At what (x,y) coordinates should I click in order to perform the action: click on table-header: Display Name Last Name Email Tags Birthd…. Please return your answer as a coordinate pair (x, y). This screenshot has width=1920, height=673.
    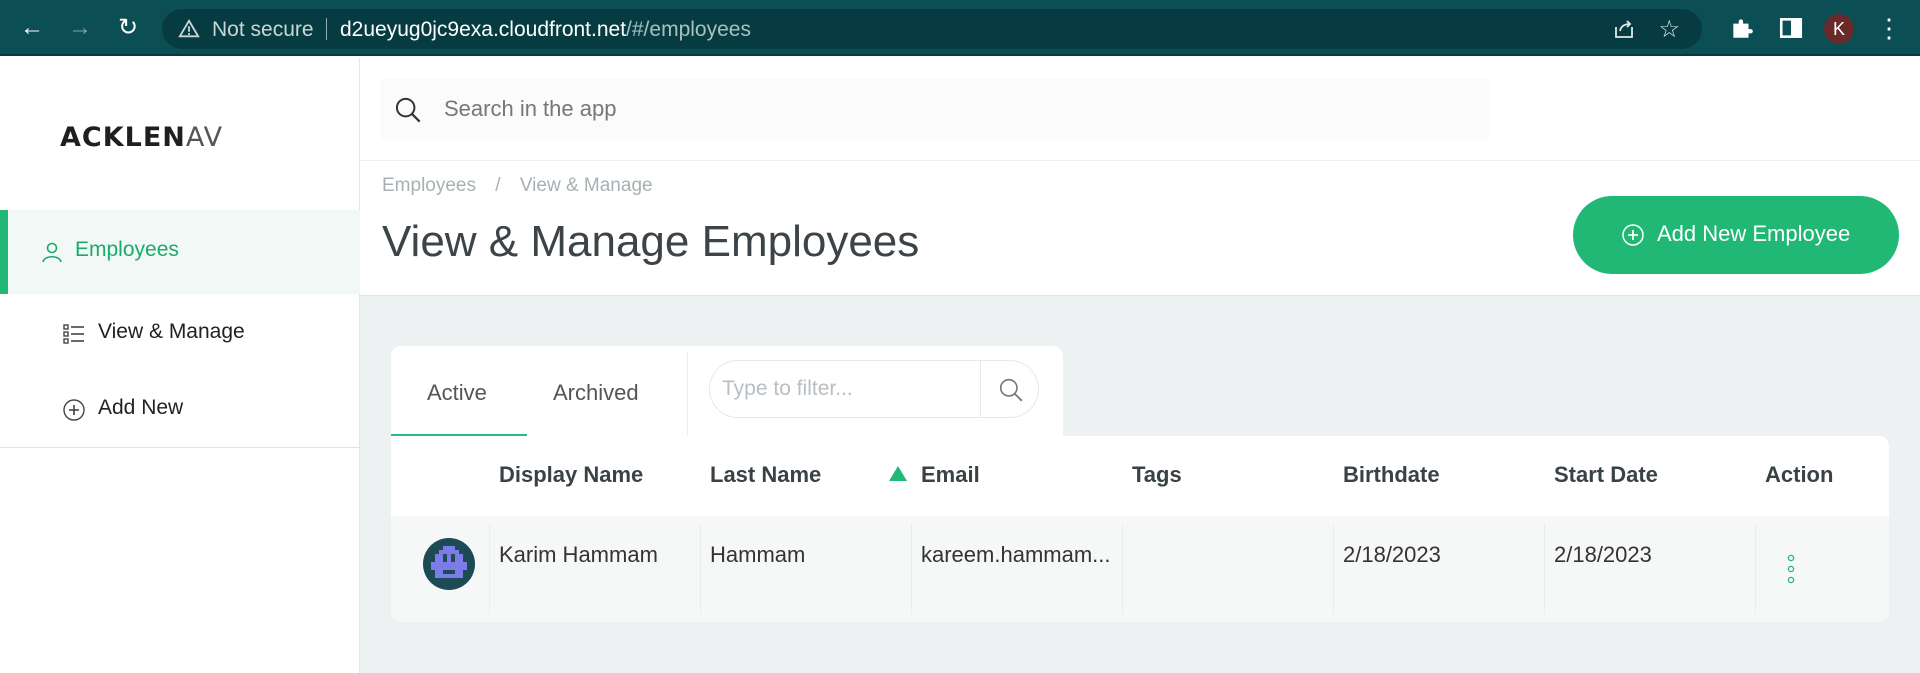
    Looking at the image, I should click on (1140, 476).